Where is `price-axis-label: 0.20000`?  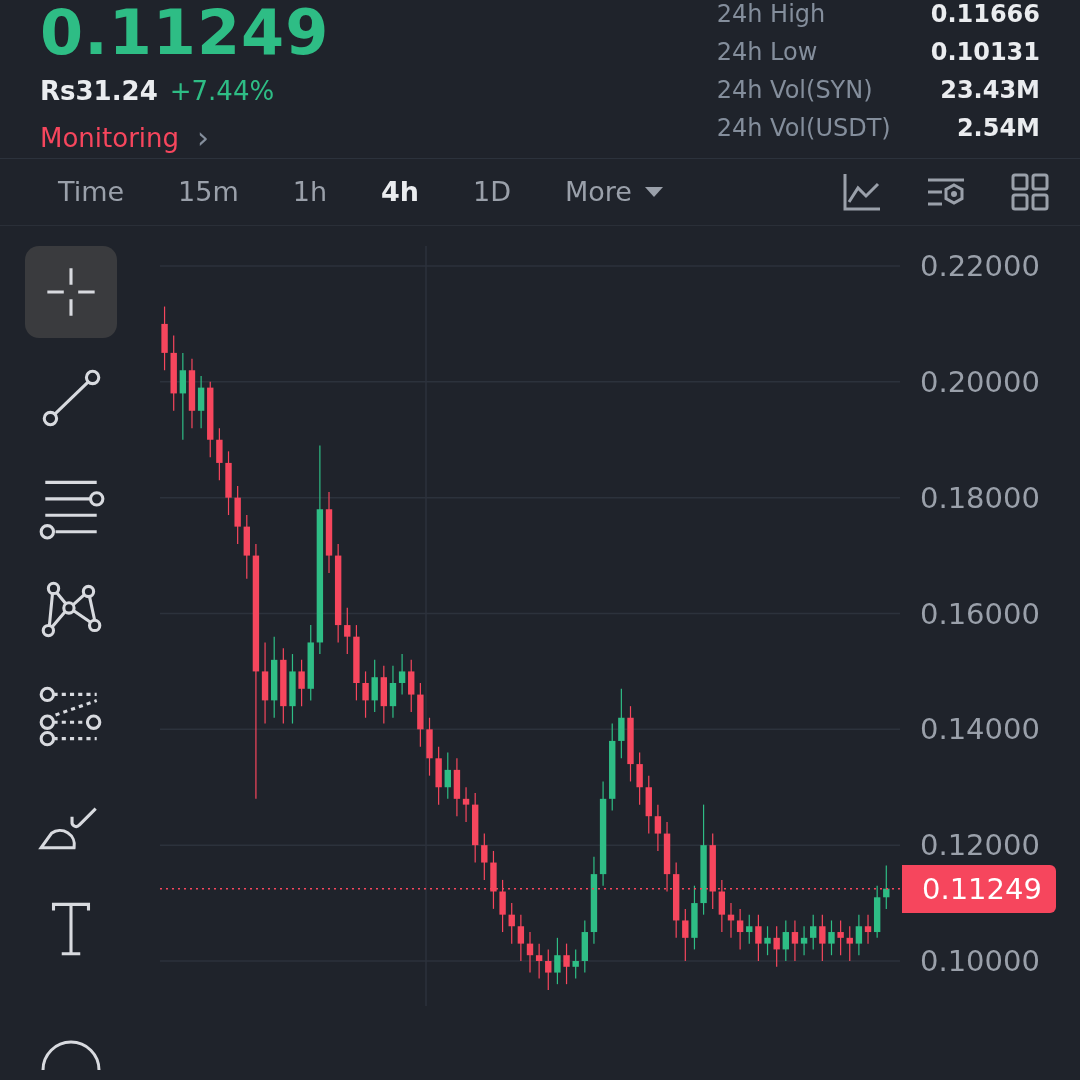
price-axis-label: 0.20000 is located at coordinates (980, 382).